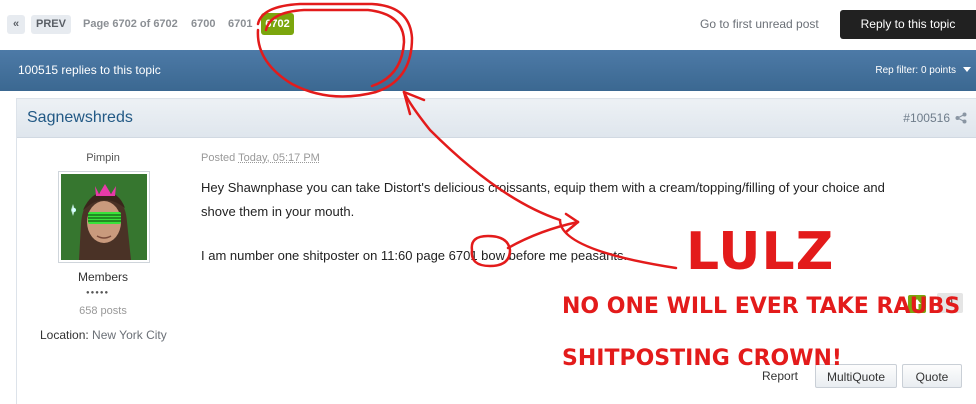  I want to click on post-body-line: shove them in your mouth., so click(278, 211).